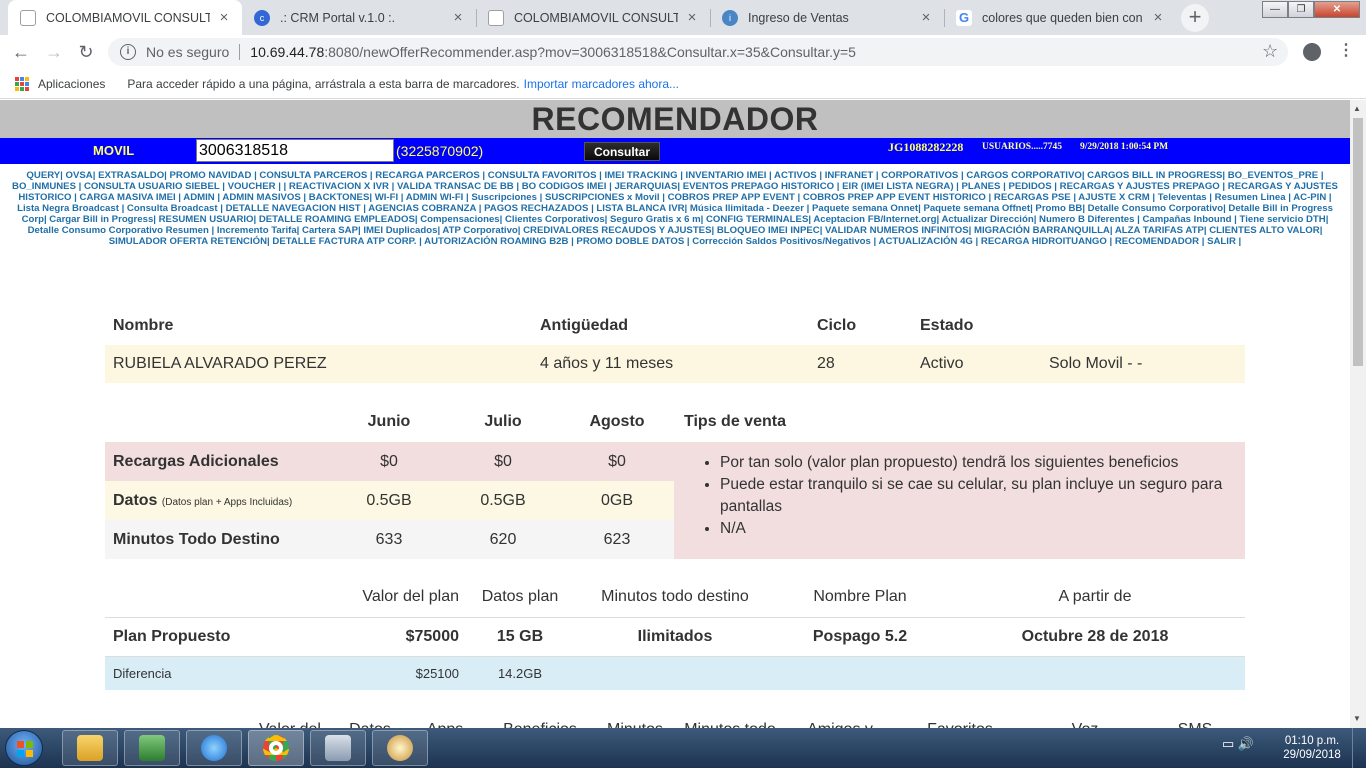 This screenshot has width=1366, height=768. I want to click on info-icon: i, so click(128, 52).